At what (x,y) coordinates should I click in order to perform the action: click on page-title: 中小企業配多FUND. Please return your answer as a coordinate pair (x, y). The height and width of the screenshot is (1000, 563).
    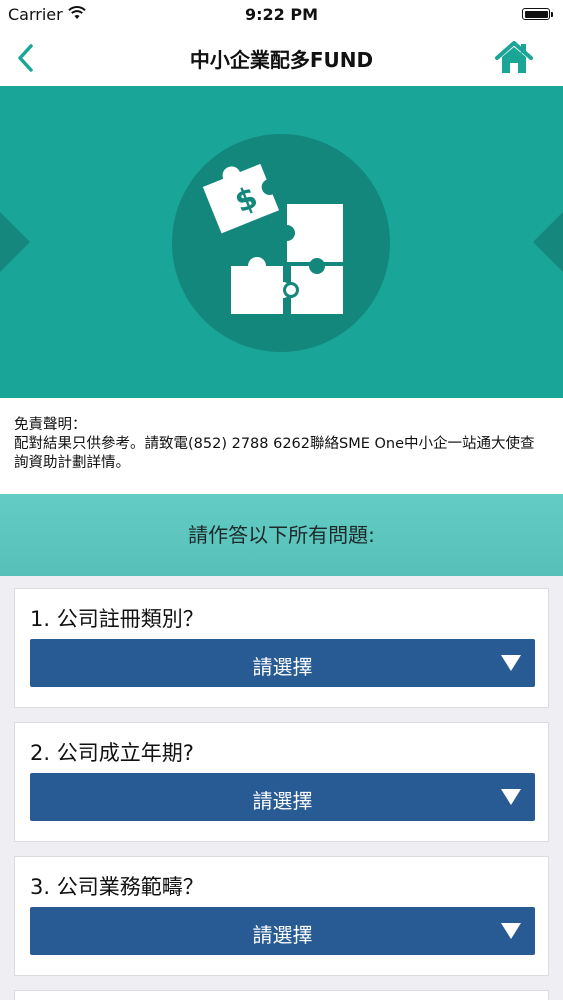
    Looking at the image, I should click on (281, 60).